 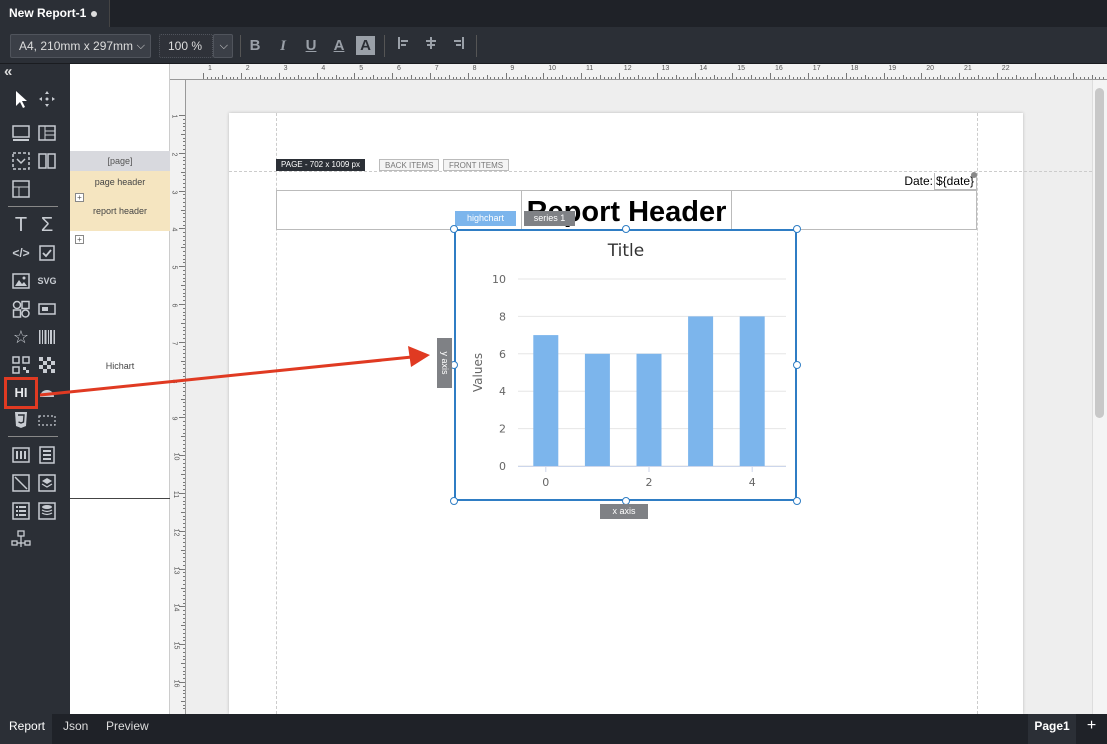 I want to click on resize-handle-top-left, so click(x=454, y=229).